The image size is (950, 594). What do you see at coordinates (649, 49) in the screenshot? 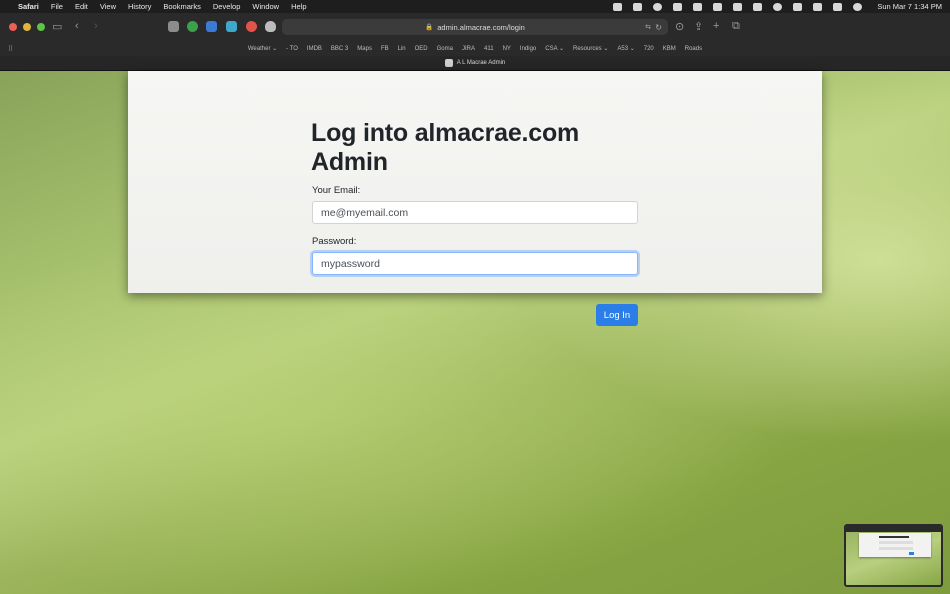
I see `favorite-item: 720` at bounding box center [649, 49].